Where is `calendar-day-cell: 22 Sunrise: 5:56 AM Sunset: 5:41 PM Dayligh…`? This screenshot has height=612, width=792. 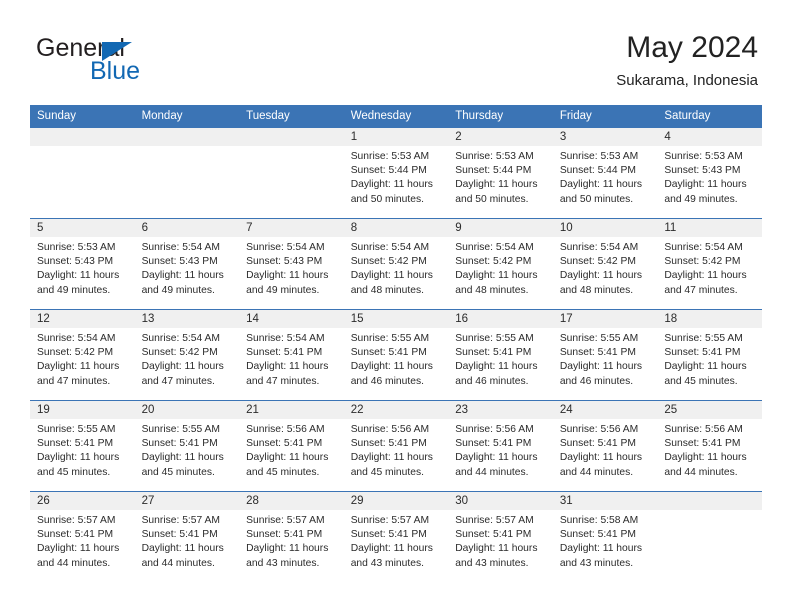
calendar-day-cell: 22 Sunrise: 5:56 AM Sunset: 5:41 PM Dayligh… is located at coordinates (396, 446).